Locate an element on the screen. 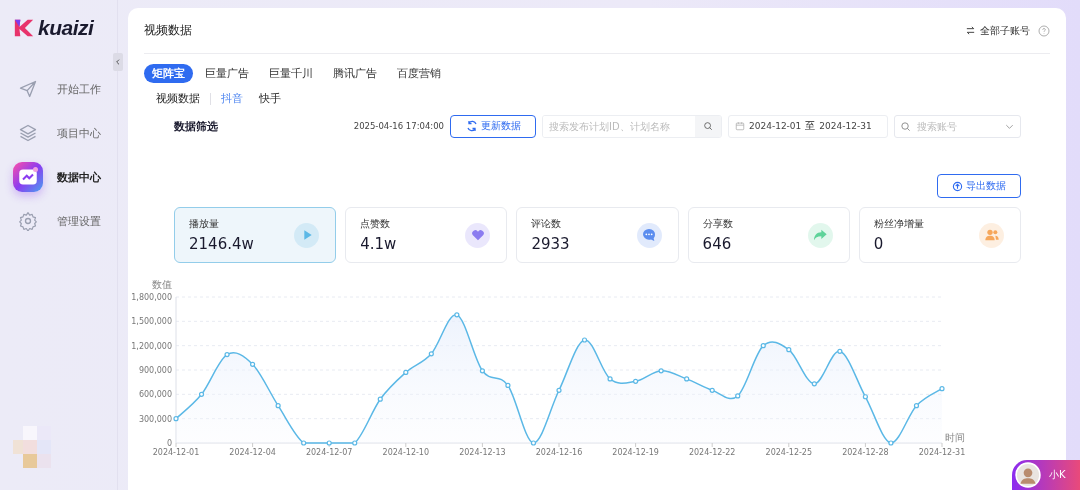 The height and width of the screenshot is (490, 1080). axis-tick-label: 2024-12-19 is located at coordinates (635, 452).